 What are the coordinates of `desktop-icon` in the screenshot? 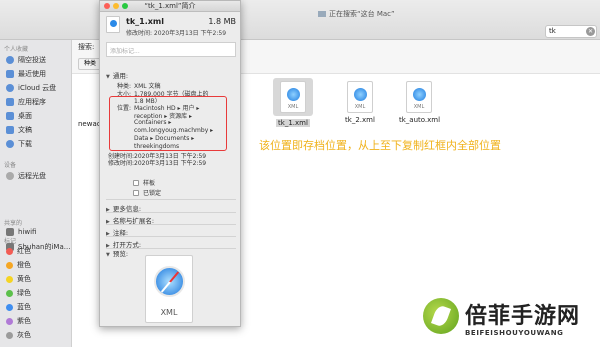 It's located at (10, 116).